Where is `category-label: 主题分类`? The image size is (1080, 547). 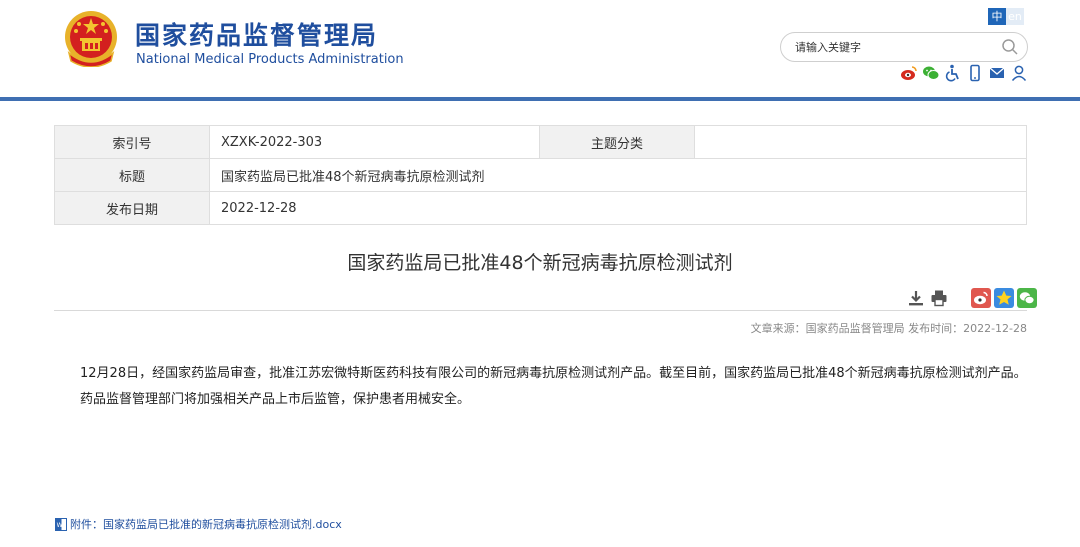
category-label: 主题分类 is located at coordinates (617, 142).